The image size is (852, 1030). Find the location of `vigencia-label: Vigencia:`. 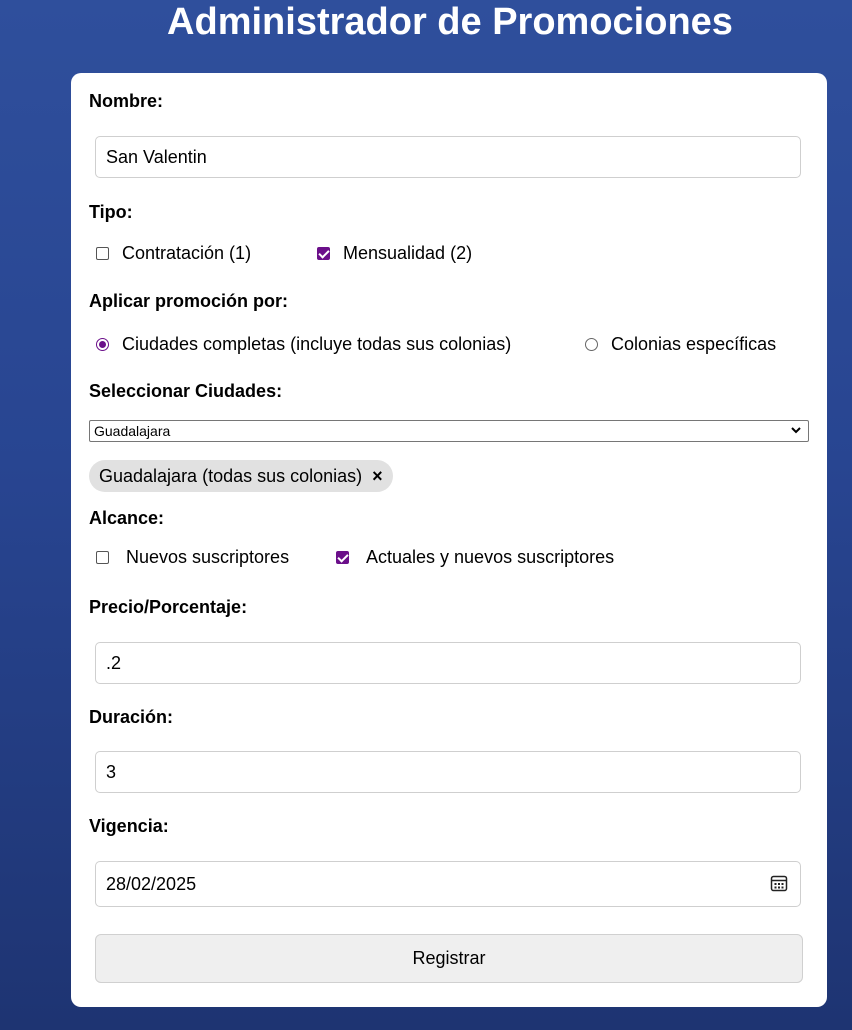

vigencia-label: Vigencia: is located at coordinates (129, 826).